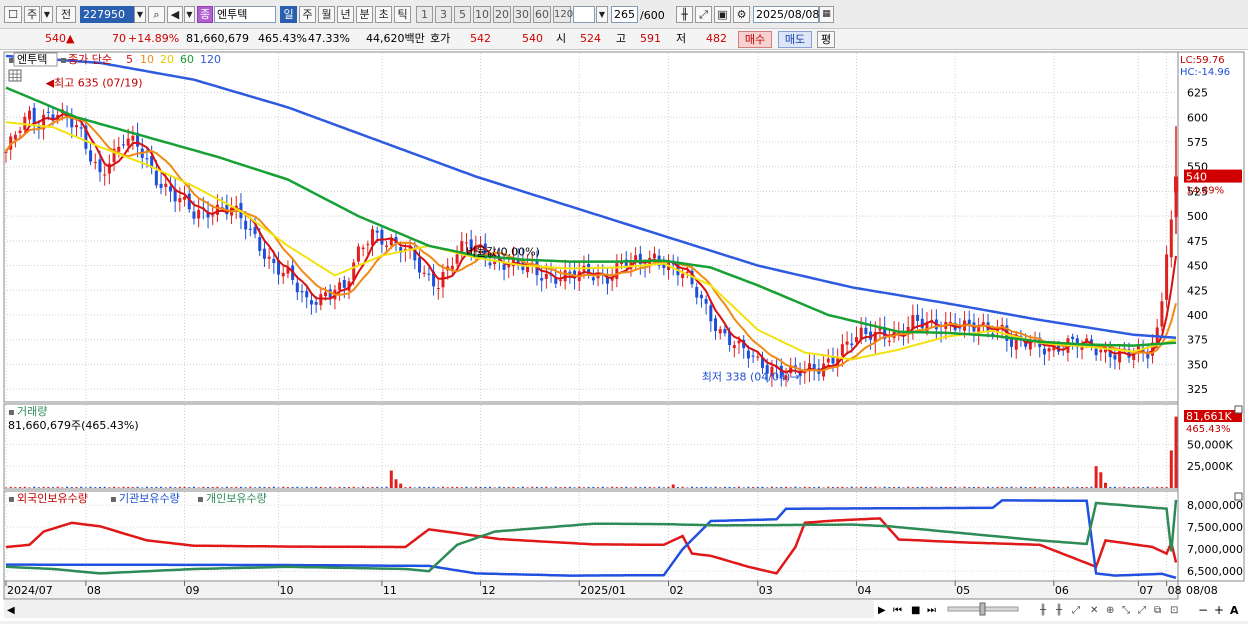 This screenshot has height=624, width=1248. What do you see at coordinates (245, 14) in the screenshot?
I see `stock-name-field: 엔투텍` at bounding box center [245, 14].